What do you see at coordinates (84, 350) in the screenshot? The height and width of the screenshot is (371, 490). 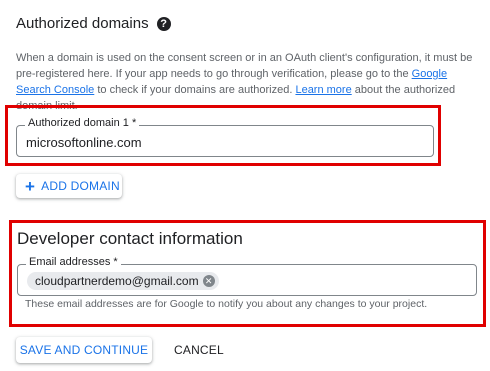 I see `save-and-continue-button: SAVE AND CONTINUE` at bounding box center [84, 350].